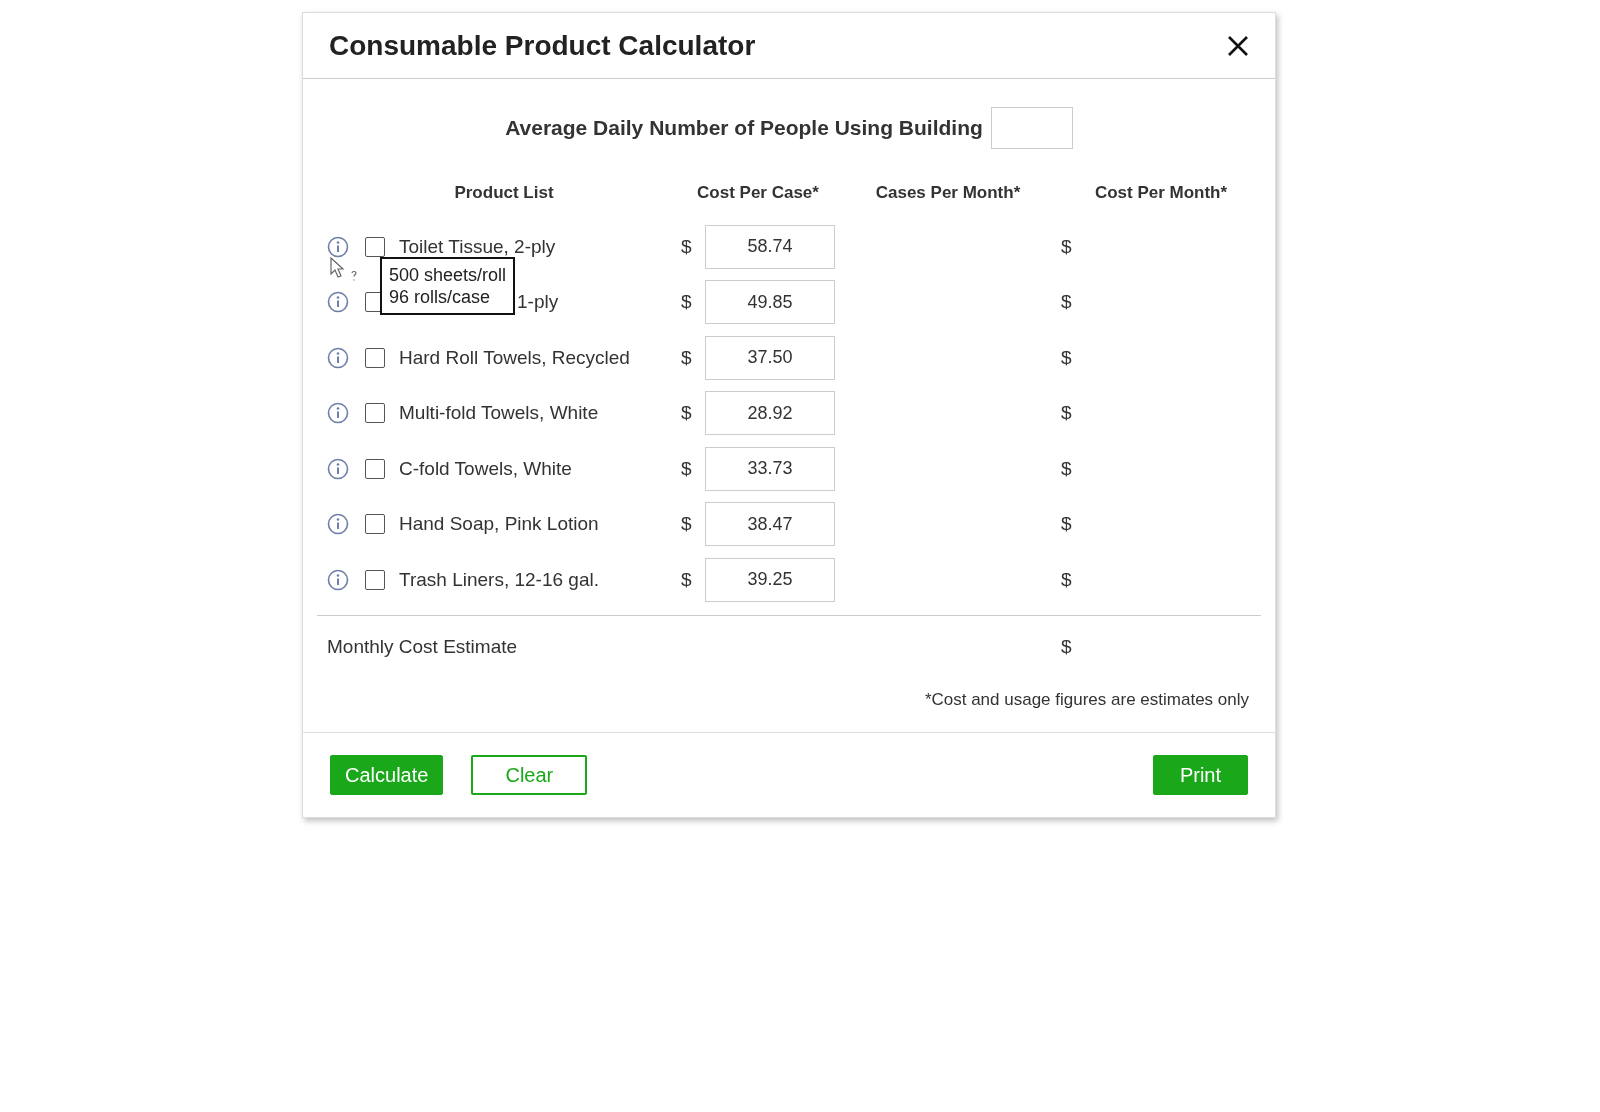  I want to click on field-label: Average Daily Number of People Using Building, so click(744, 128).